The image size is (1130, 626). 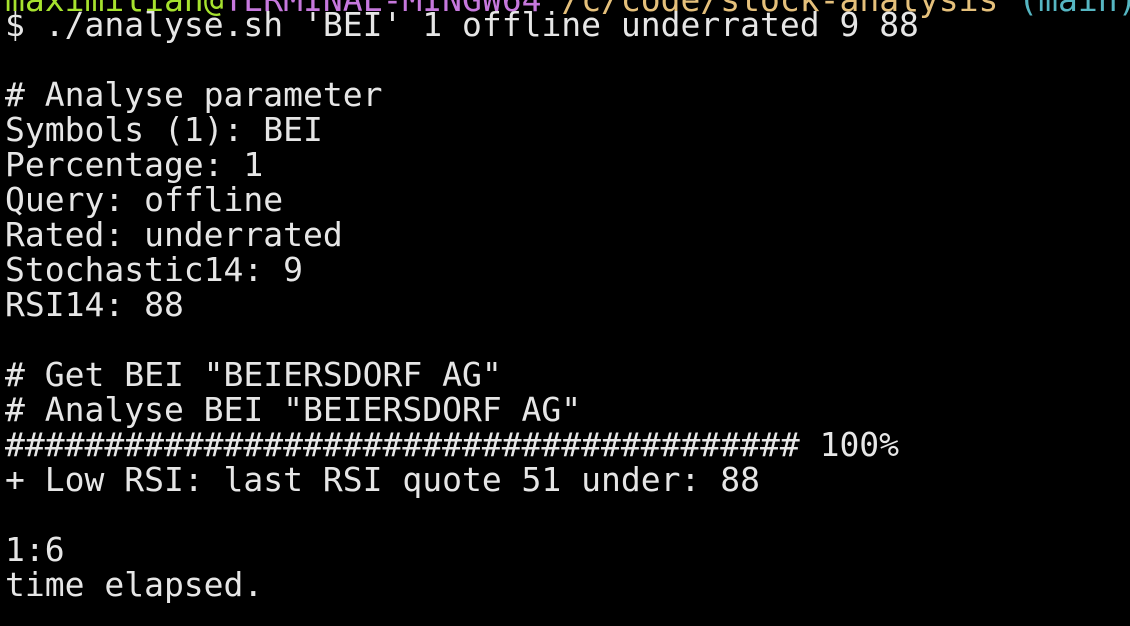 What do you see at coordinates (134, 584) in the screenshot?
I see `output-line-time-elapsed-label: time elapsed.` at bounding box center [134, 584].